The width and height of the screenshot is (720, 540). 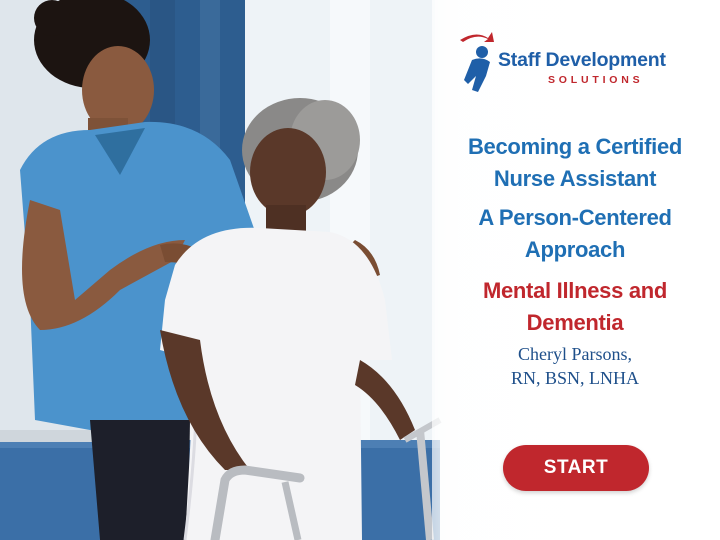 I want to click on logo-subname: SOLUTIONS, so click(x=596, y=80).